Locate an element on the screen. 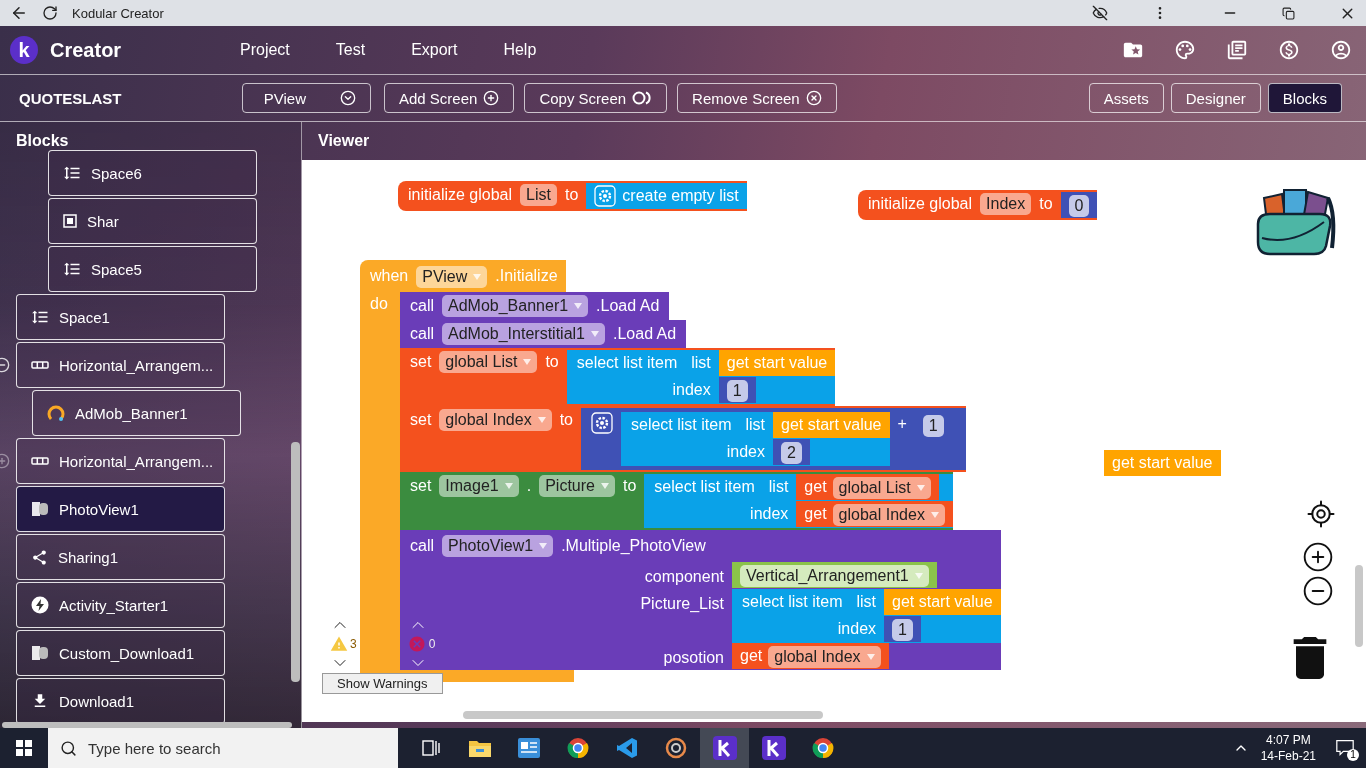 The width and height of the screenshot is (1366, 768). get-variable-block: get global List is located at coordinates (867, 487).